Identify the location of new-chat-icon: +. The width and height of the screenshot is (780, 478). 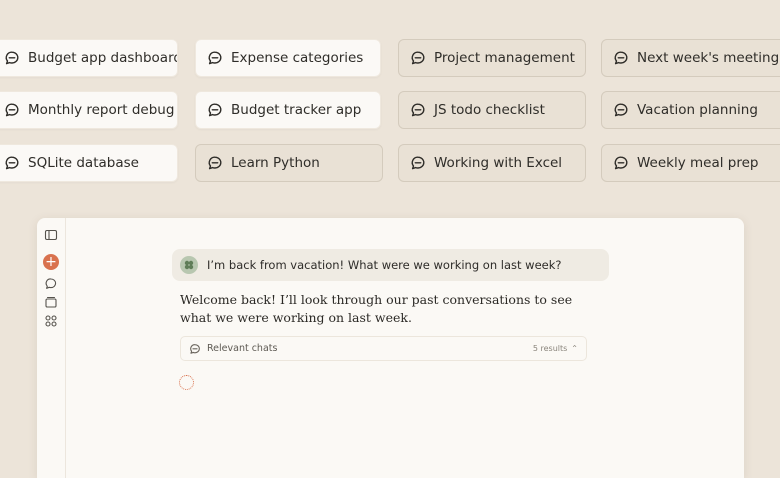
(51, 262).